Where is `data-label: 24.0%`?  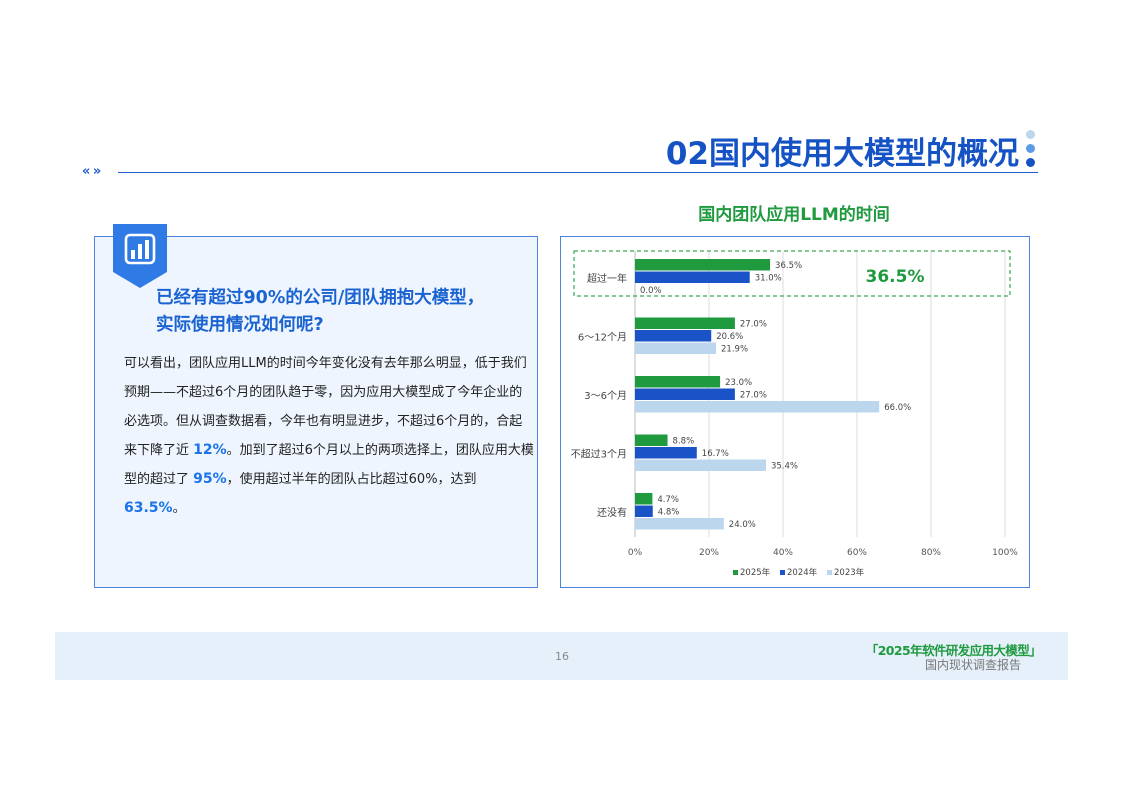
data-label: 24.0% is located at coordinates (742, 525).